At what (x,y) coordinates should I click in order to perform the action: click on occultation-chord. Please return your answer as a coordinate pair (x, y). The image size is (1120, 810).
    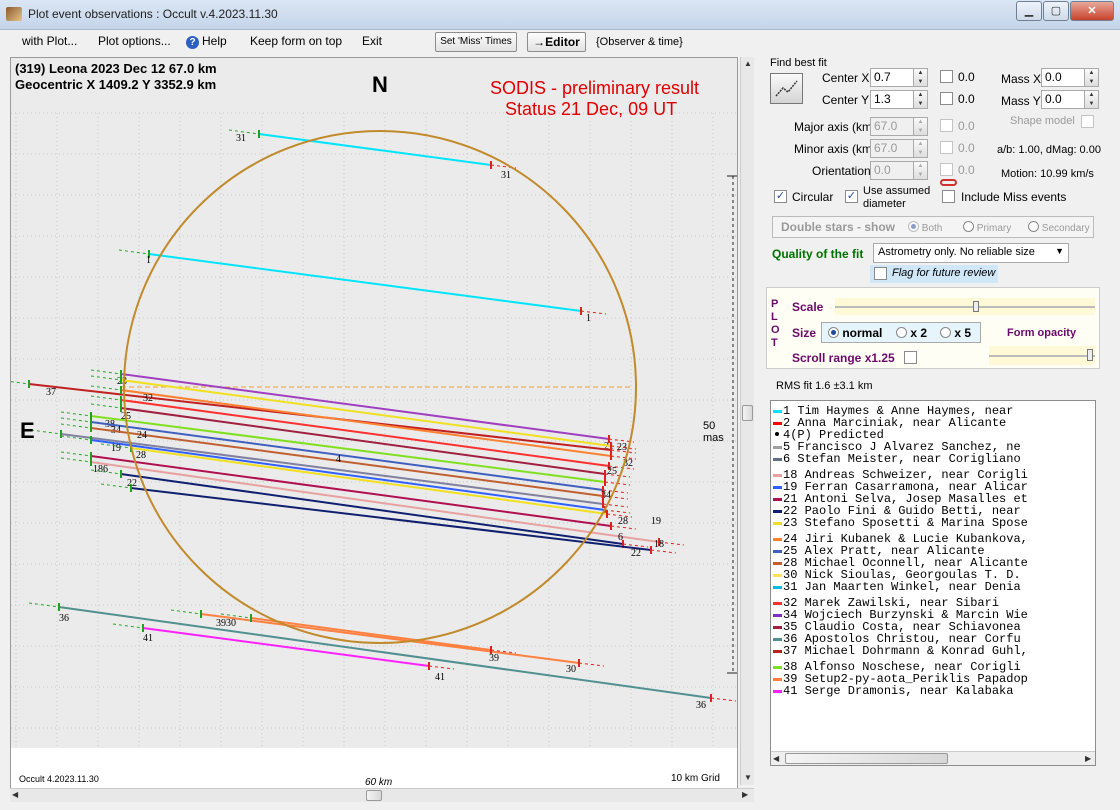
    Looking at the image, I should click on (390, 638).